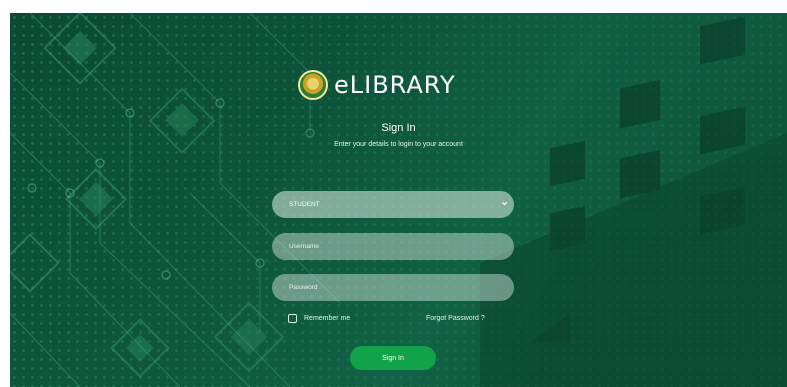  What do you see at coordinates (398, 128) in the screenshot?
I see `page-title: Sign In` at bounding box center [398, 128].